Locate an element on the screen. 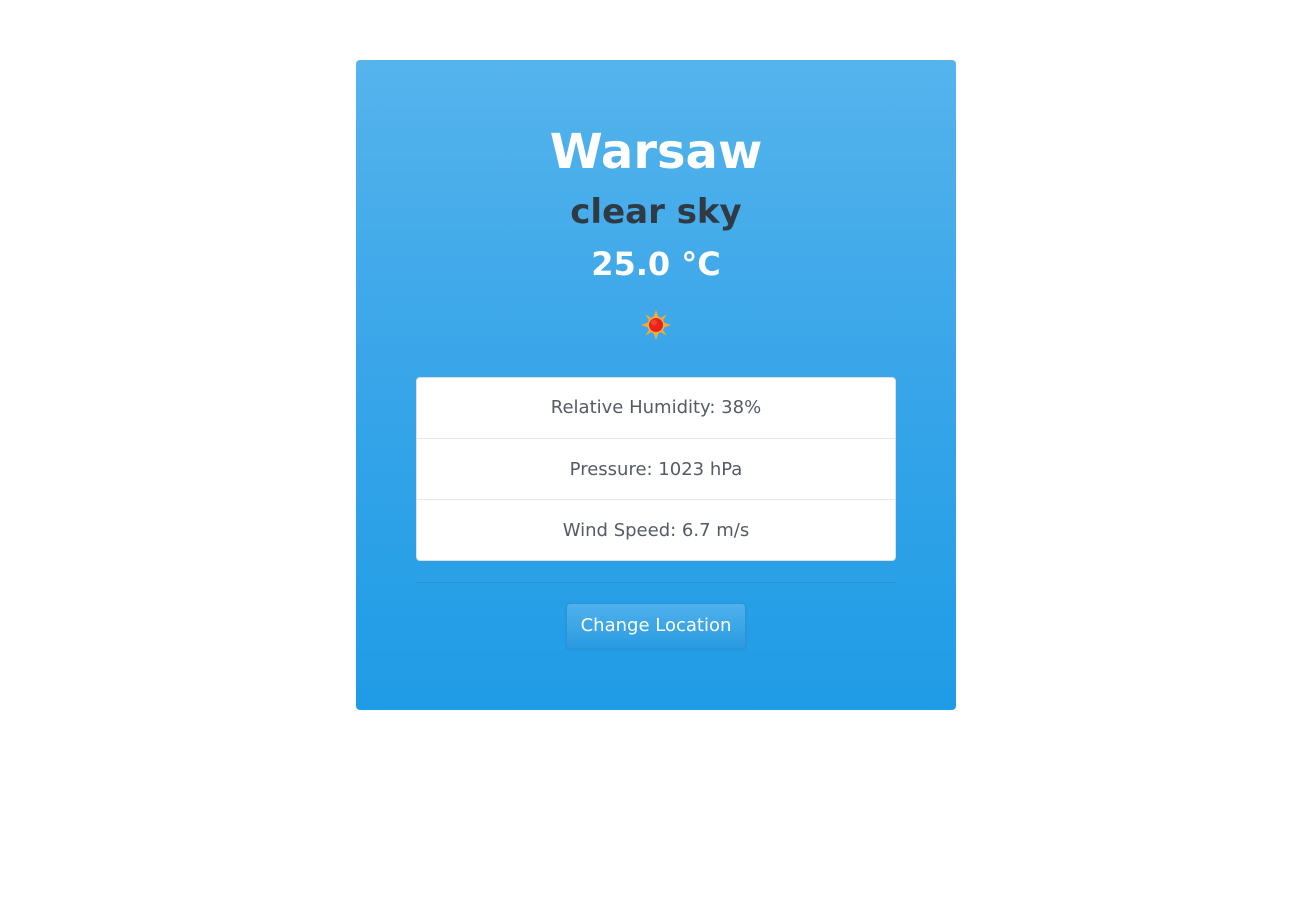 The image size is (1311, 916). weather-description: clear sky is located at coordinates (656, 212).